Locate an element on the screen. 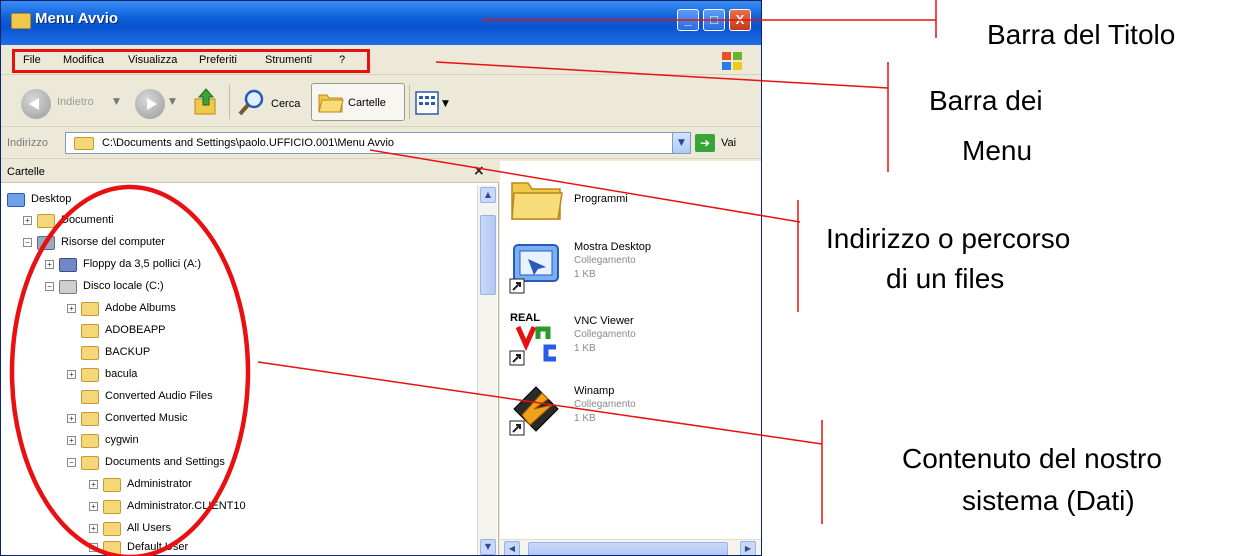 The image size is (1243, 556). tree-item-label: Documents and Settings is located at coordinates (165, 462).